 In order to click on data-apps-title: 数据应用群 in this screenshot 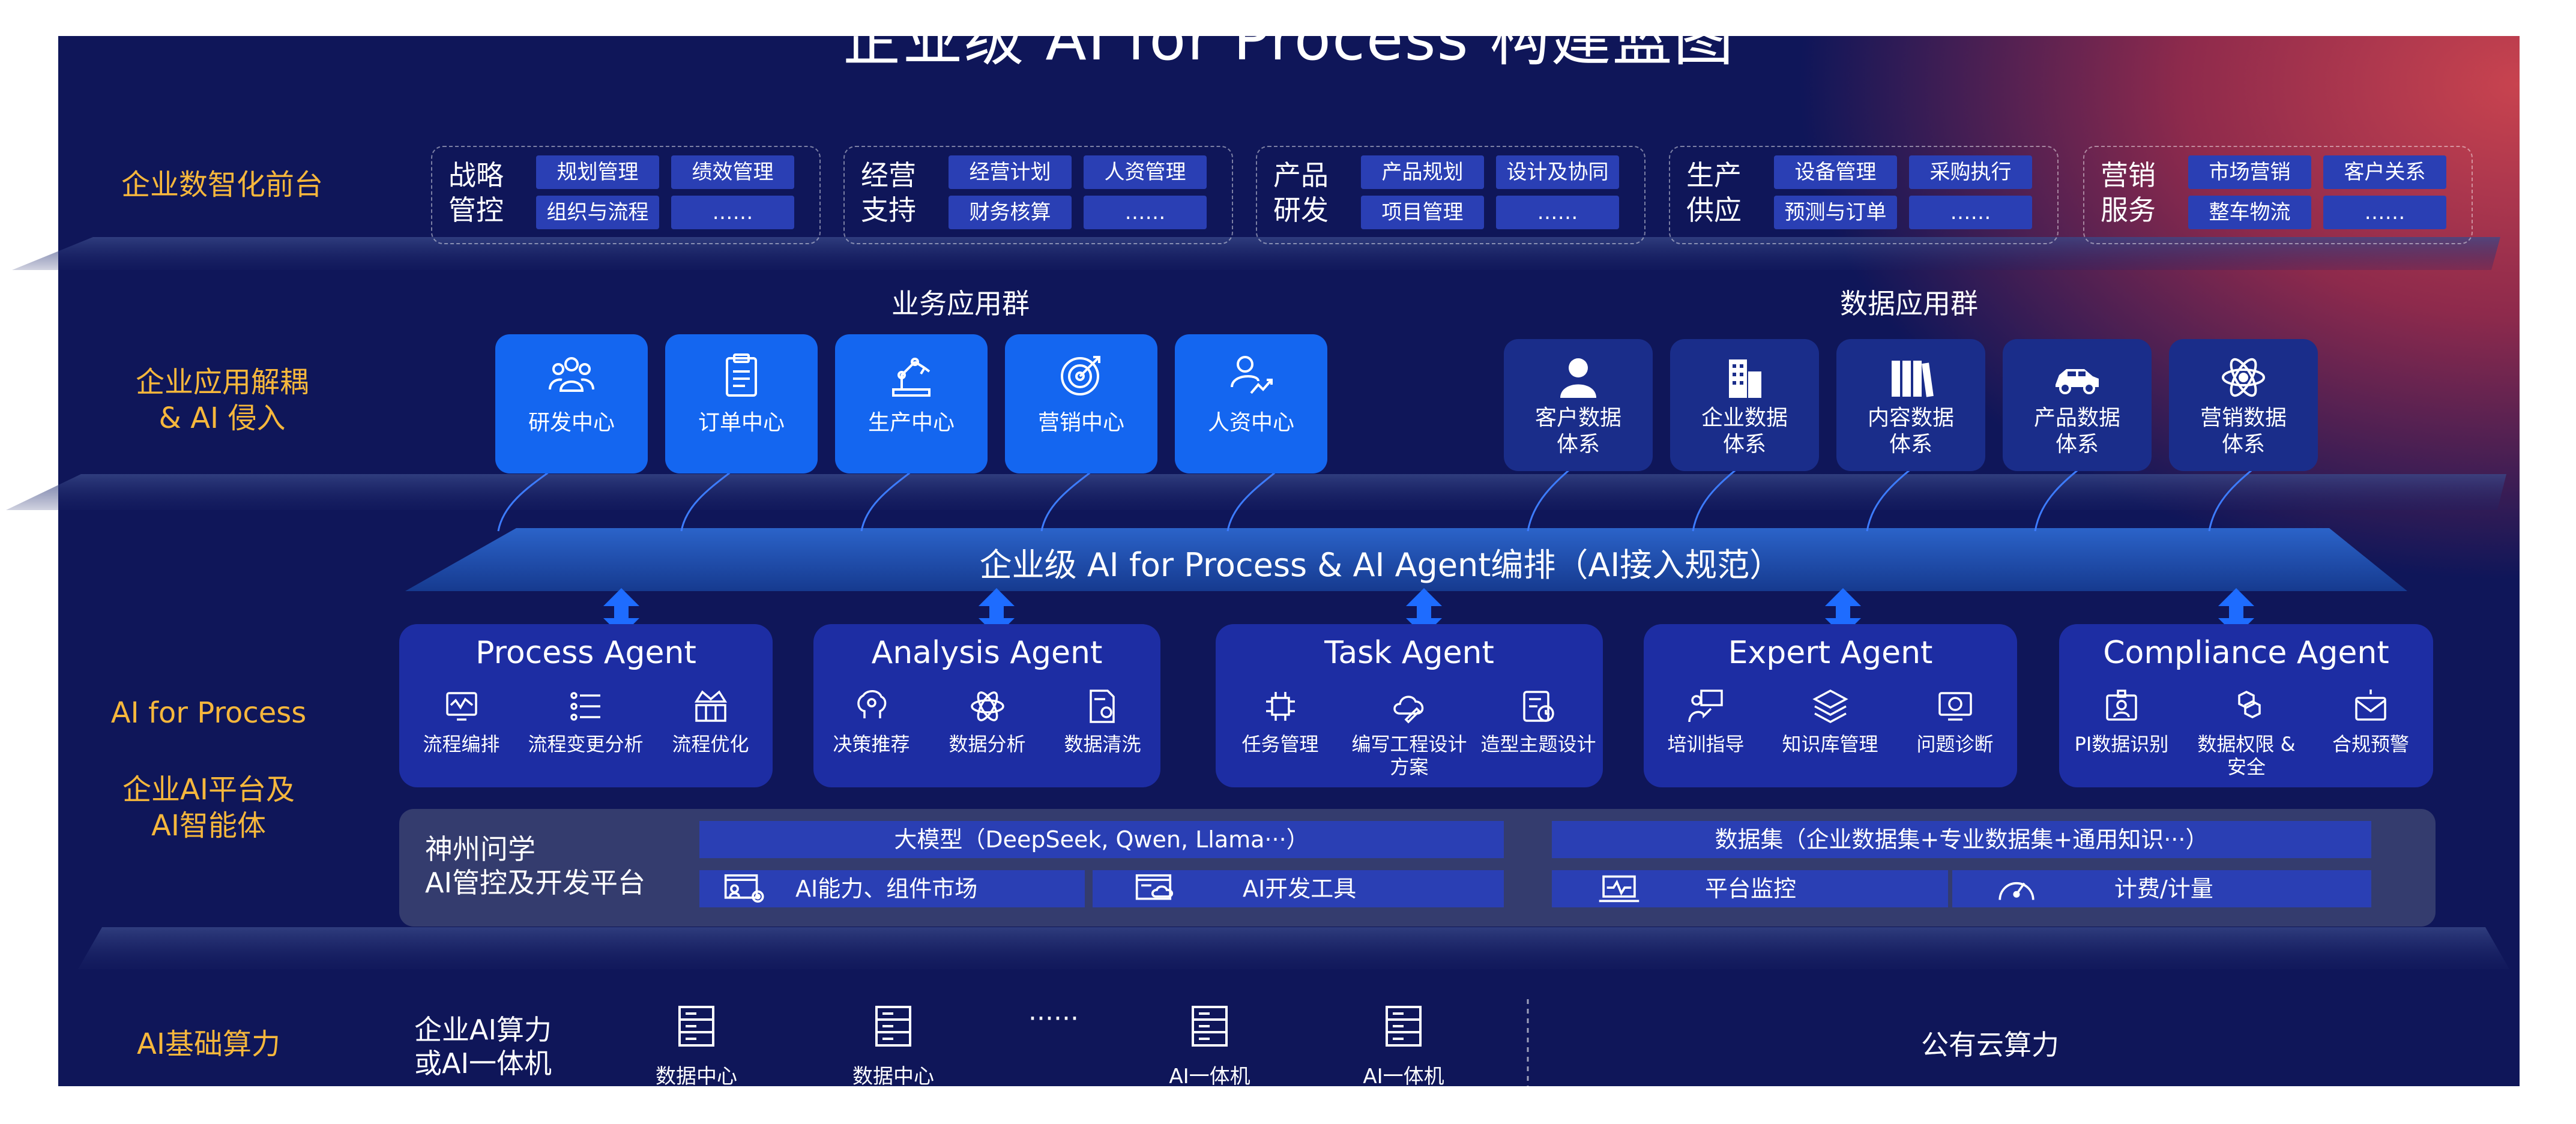, I will do `click(1909, 304)`.